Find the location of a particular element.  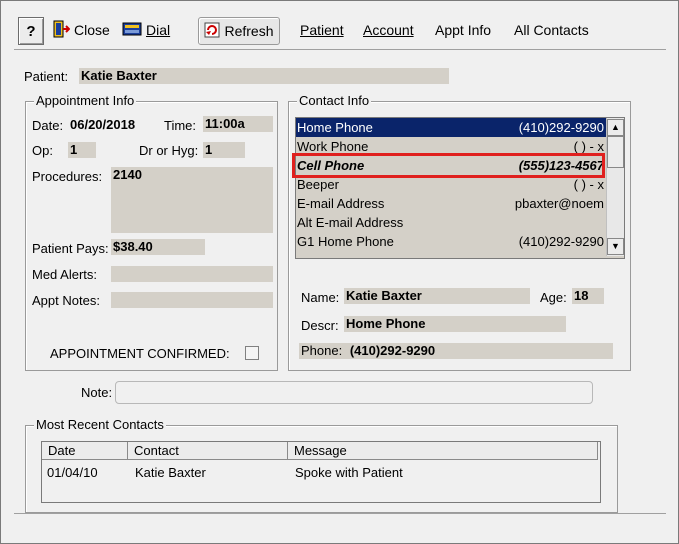

contact-info-legend: Contact Info is located at coordinates (334, 100).